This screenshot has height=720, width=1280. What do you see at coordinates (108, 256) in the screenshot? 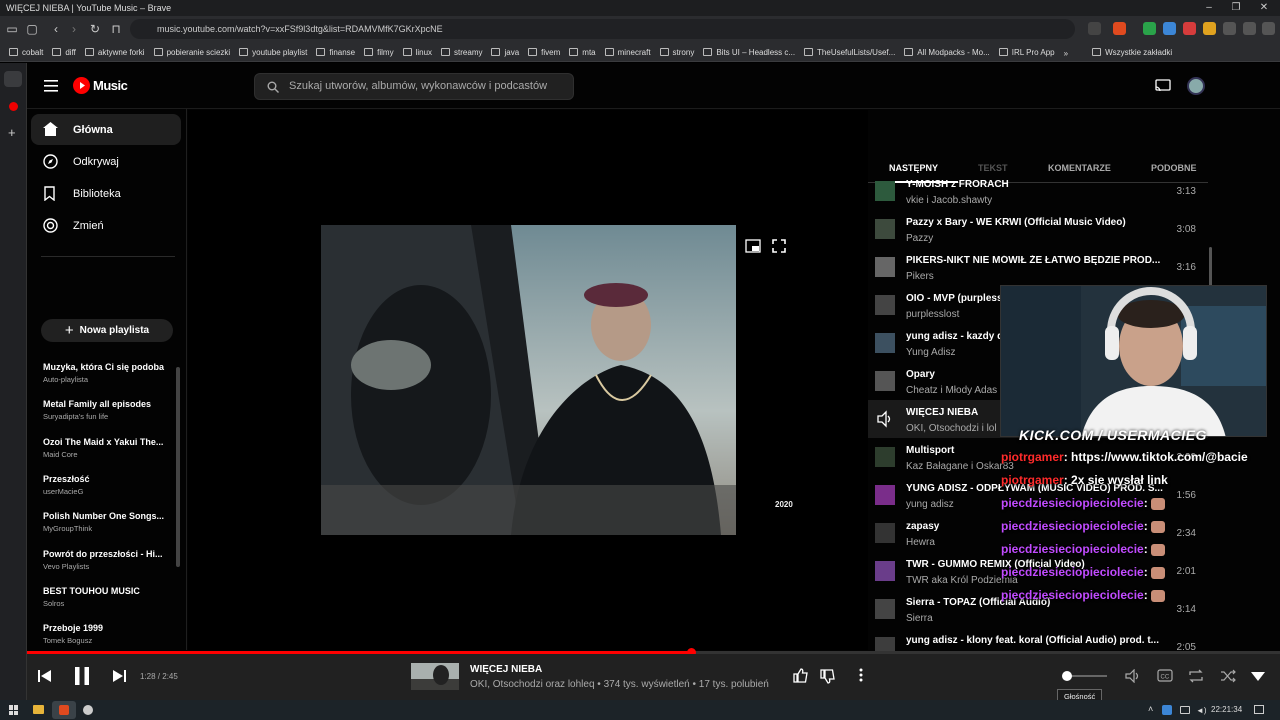
I see `divider` at bounding box center [108, 256].